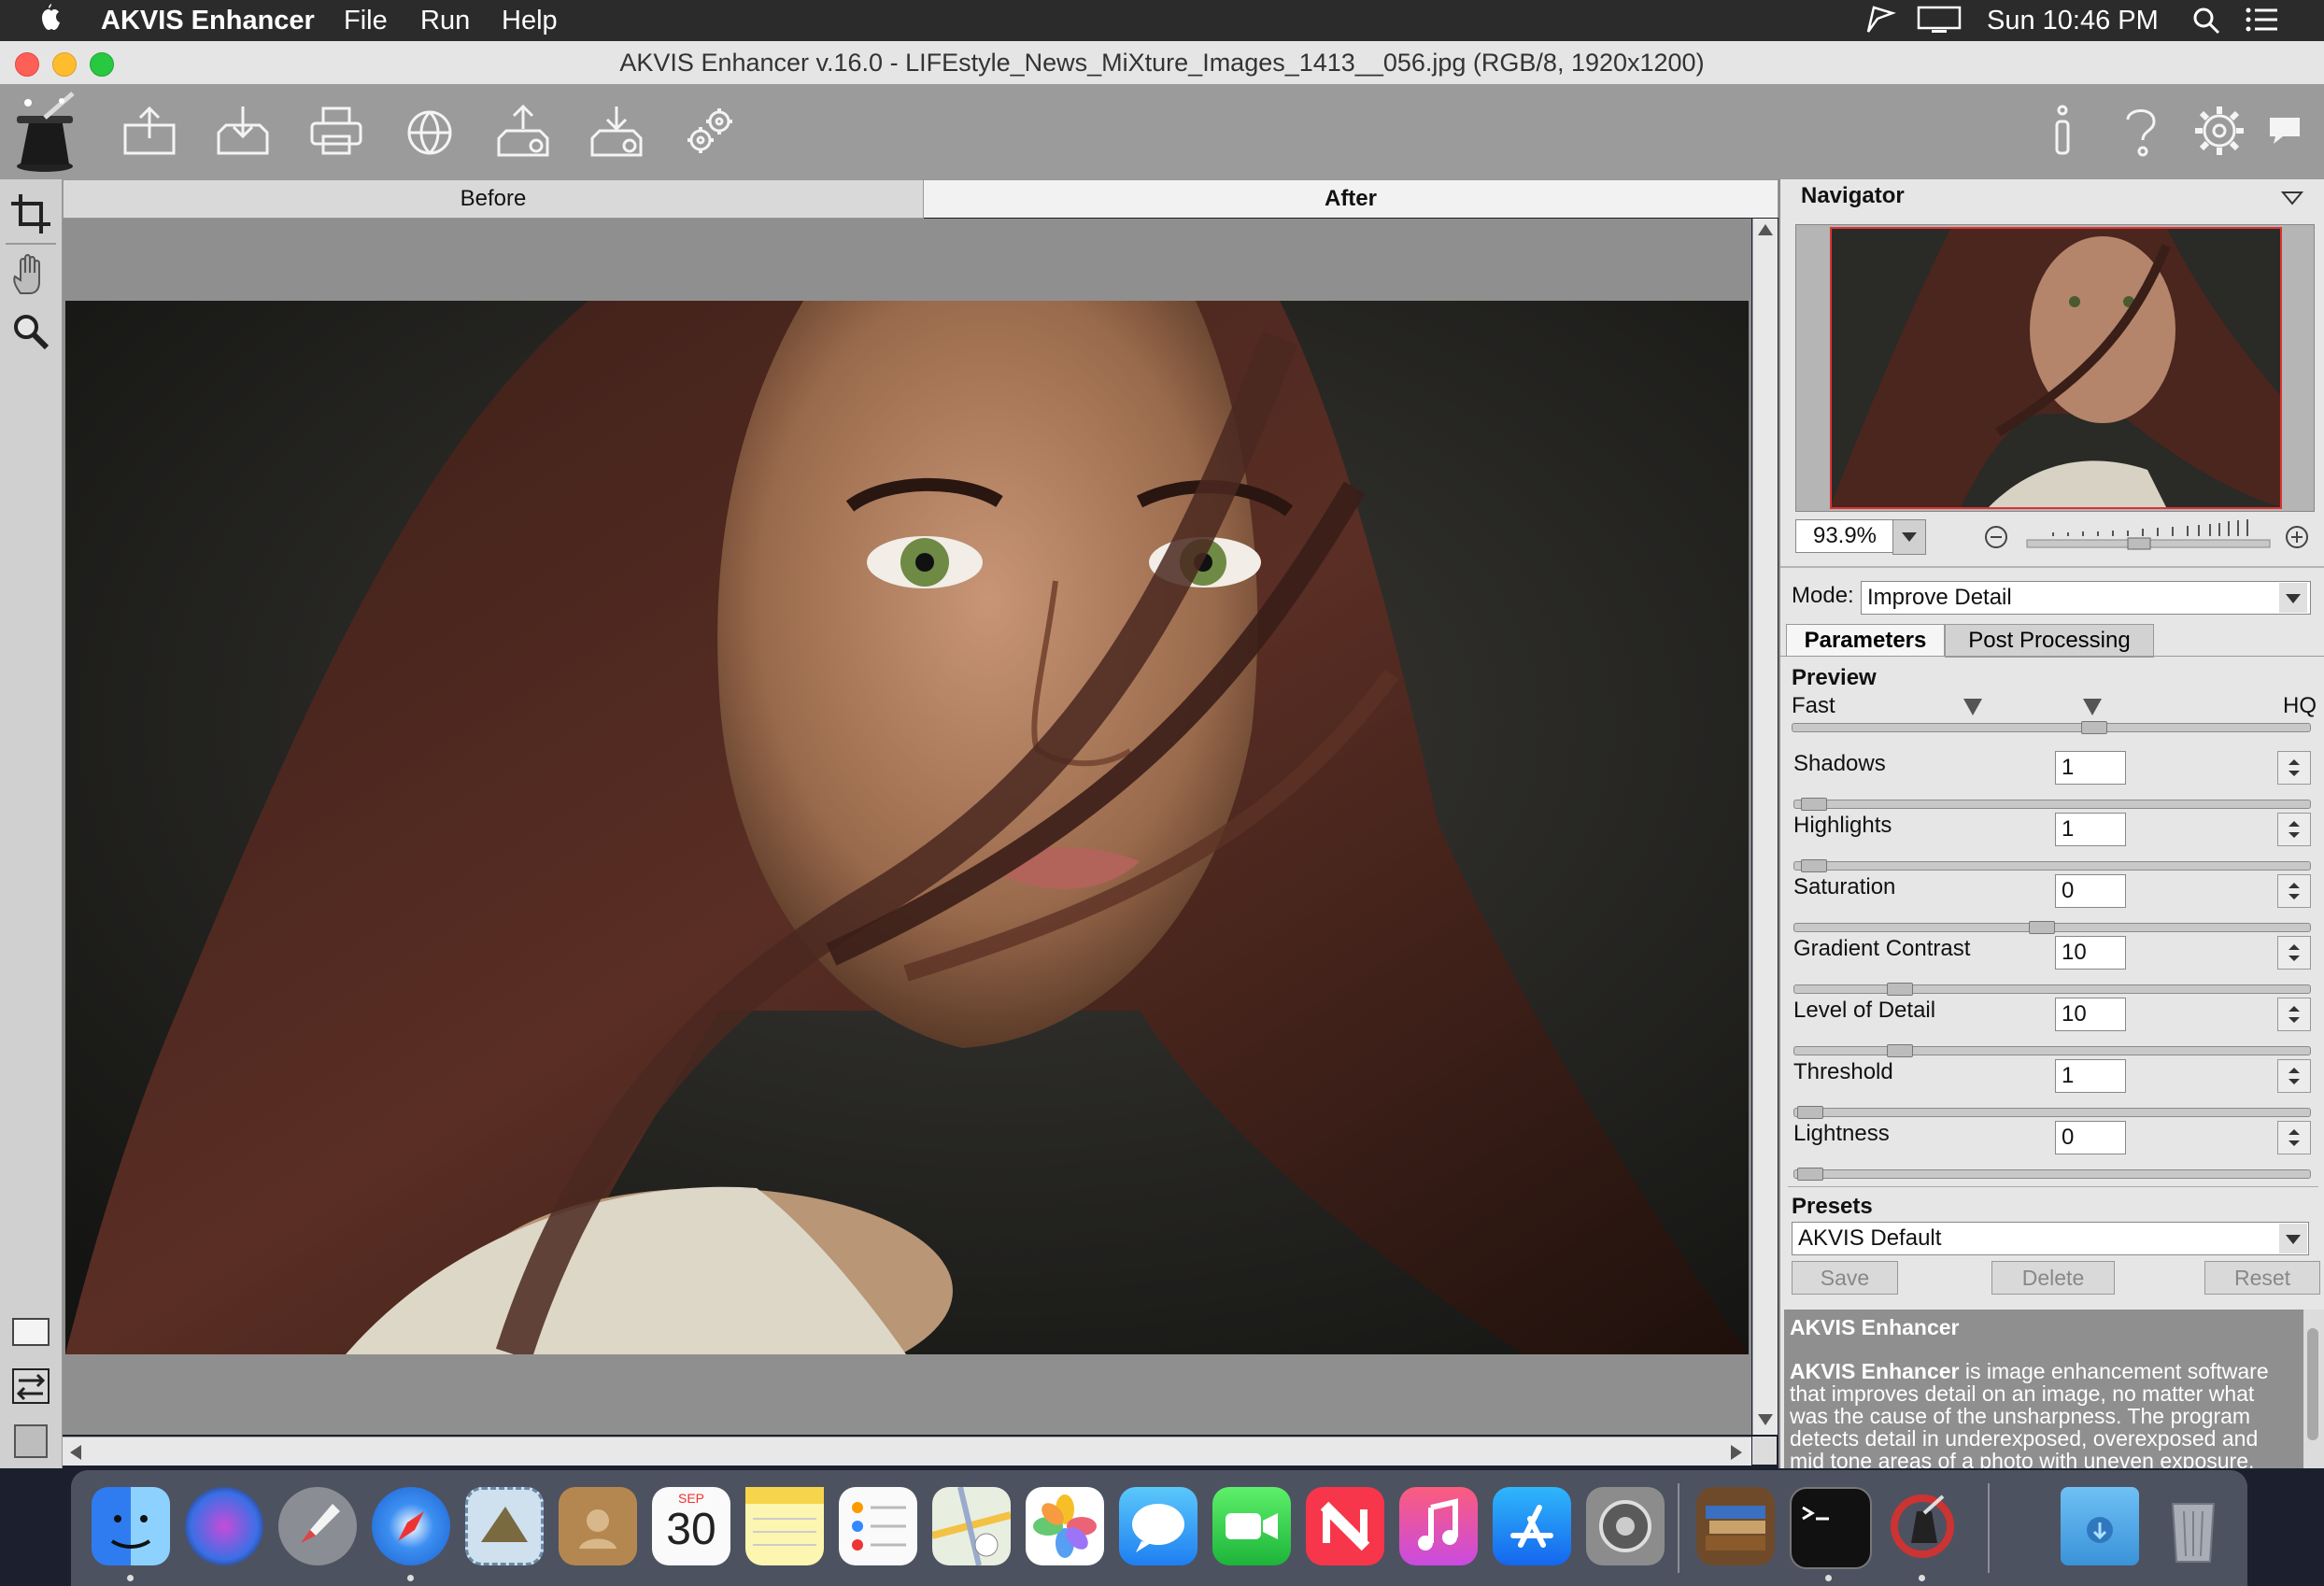 The width and height of the screenshot is (2324, 1586). I want to click on mode-dropdown-icon, so click(2293, 598).